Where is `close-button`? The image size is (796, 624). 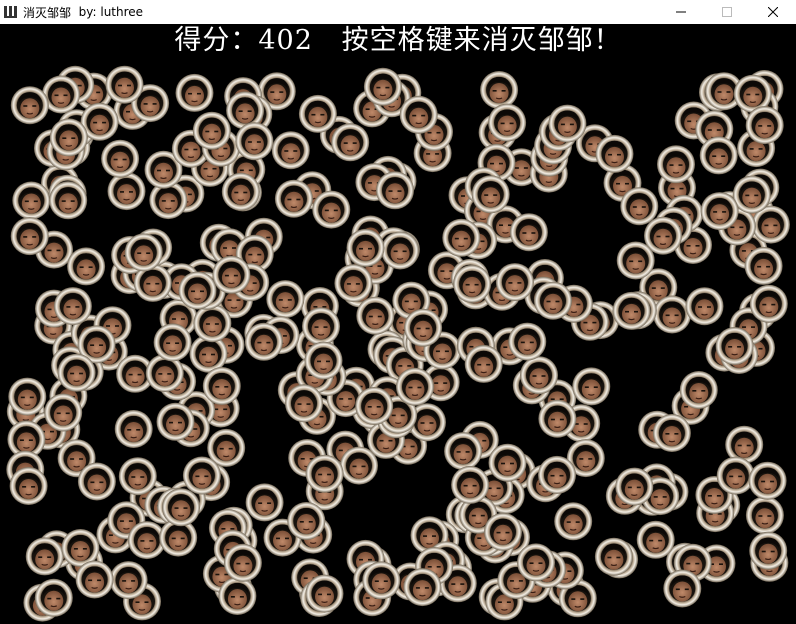
close-button is located at coordinates (773, 12).